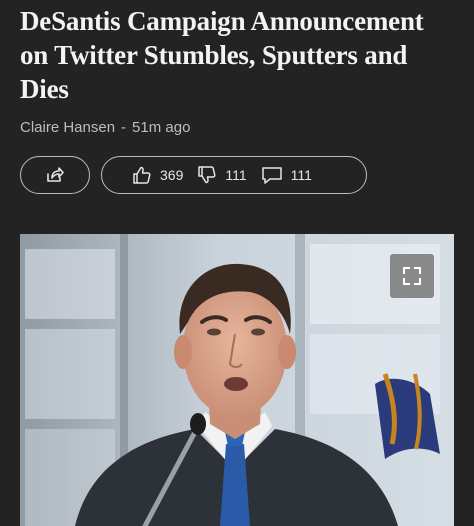 This screenshot has height=526, width=474. Describe the element at coordinates (157, 175) in the screenshot. I see `like-button: 369` at that location.